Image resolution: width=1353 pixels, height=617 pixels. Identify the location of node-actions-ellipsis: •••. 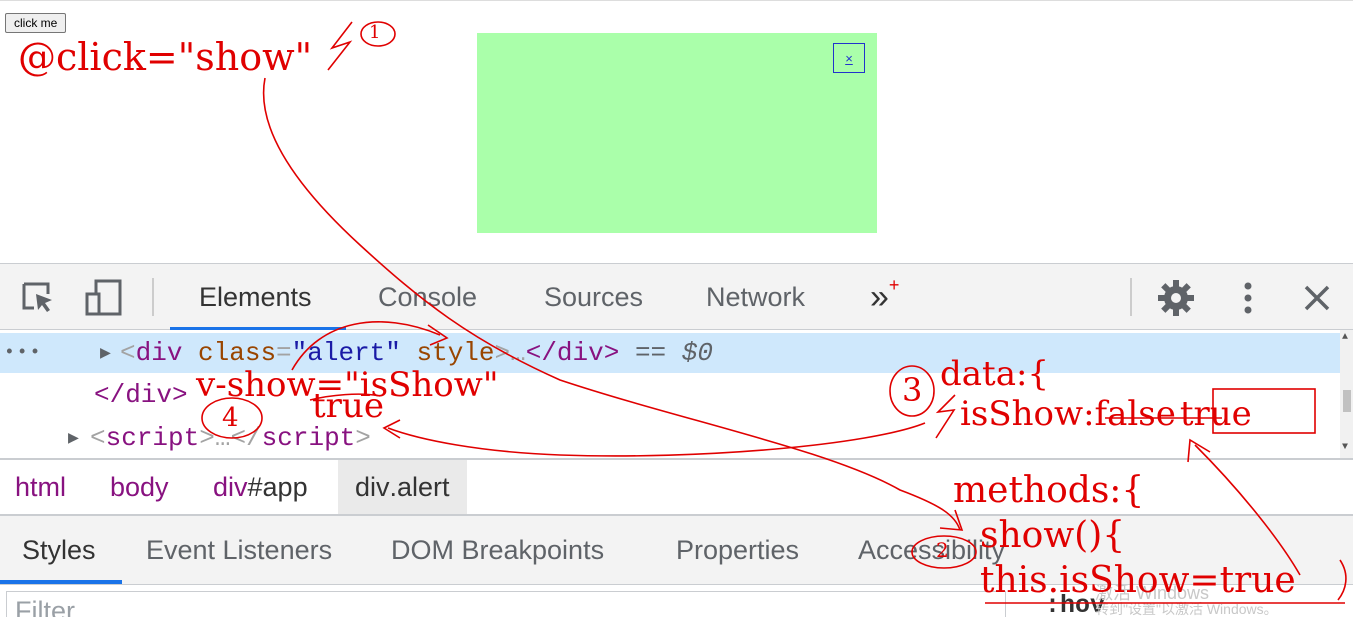
(23, 353).